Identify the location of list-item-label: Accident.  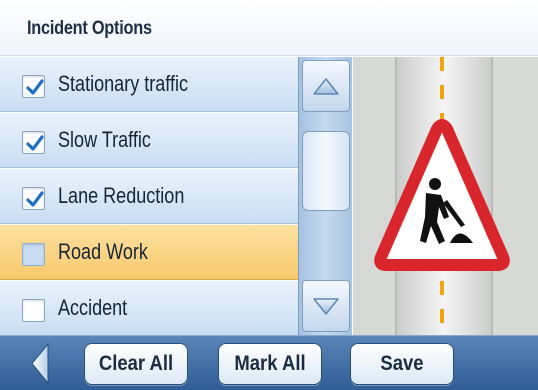
(93, 307).